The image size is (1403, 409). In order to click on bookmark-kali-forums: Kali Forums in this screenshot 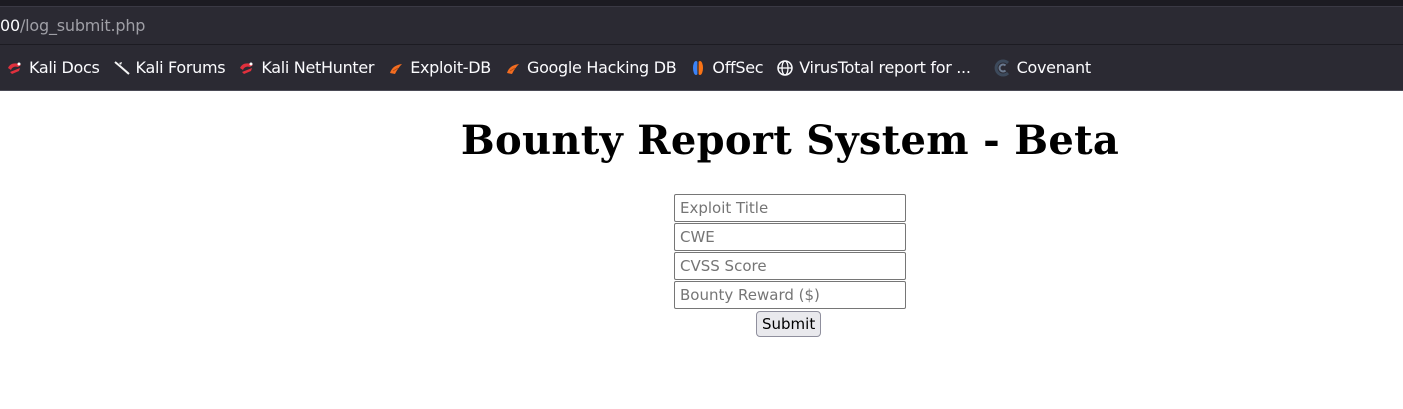, I will do `click(169, 67)`.